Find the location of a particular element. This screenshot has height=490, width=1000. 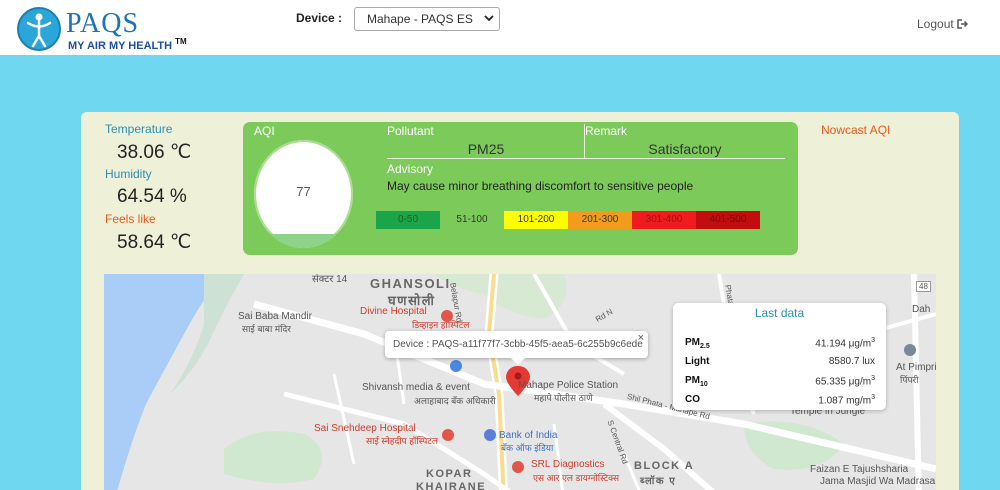

map-label-sai-snehdeep-dev: साई स्नेहदीप हॉस्पिटल is located at coordinates (402, 441).